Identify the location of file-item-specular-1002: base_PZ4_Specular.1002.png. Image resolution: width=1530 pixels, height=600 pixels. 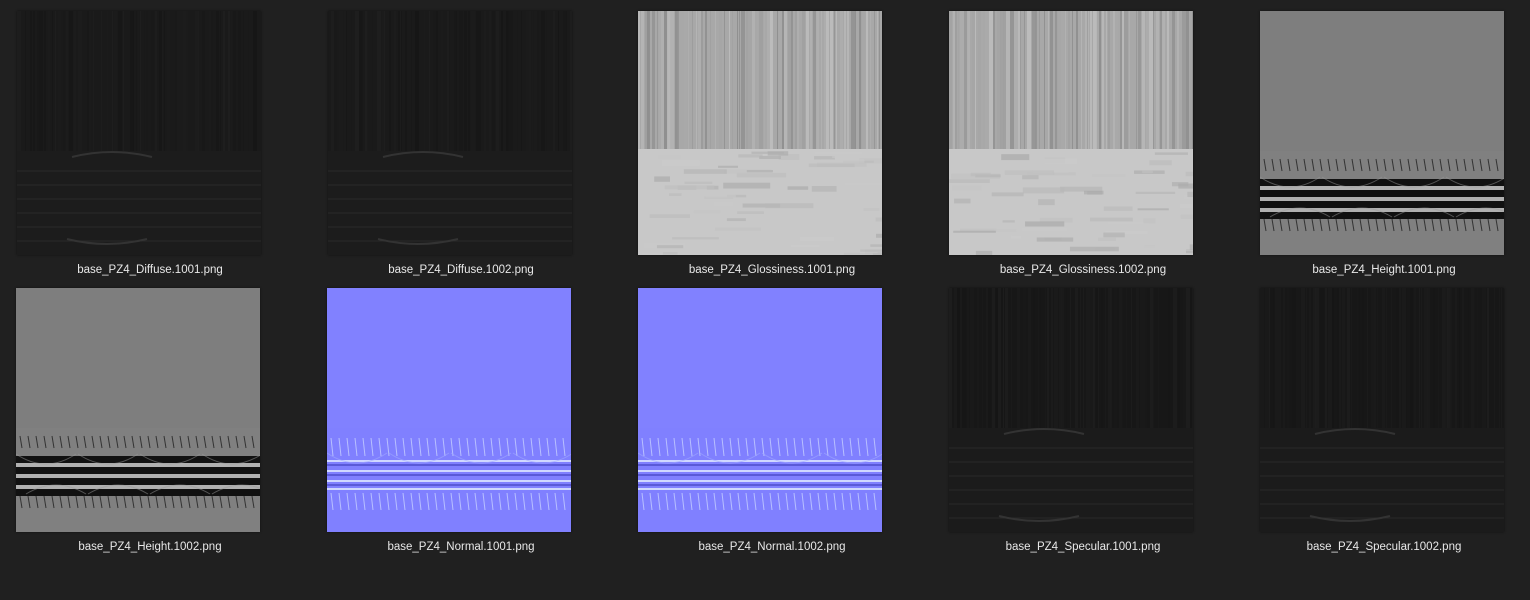
(1382, 423).